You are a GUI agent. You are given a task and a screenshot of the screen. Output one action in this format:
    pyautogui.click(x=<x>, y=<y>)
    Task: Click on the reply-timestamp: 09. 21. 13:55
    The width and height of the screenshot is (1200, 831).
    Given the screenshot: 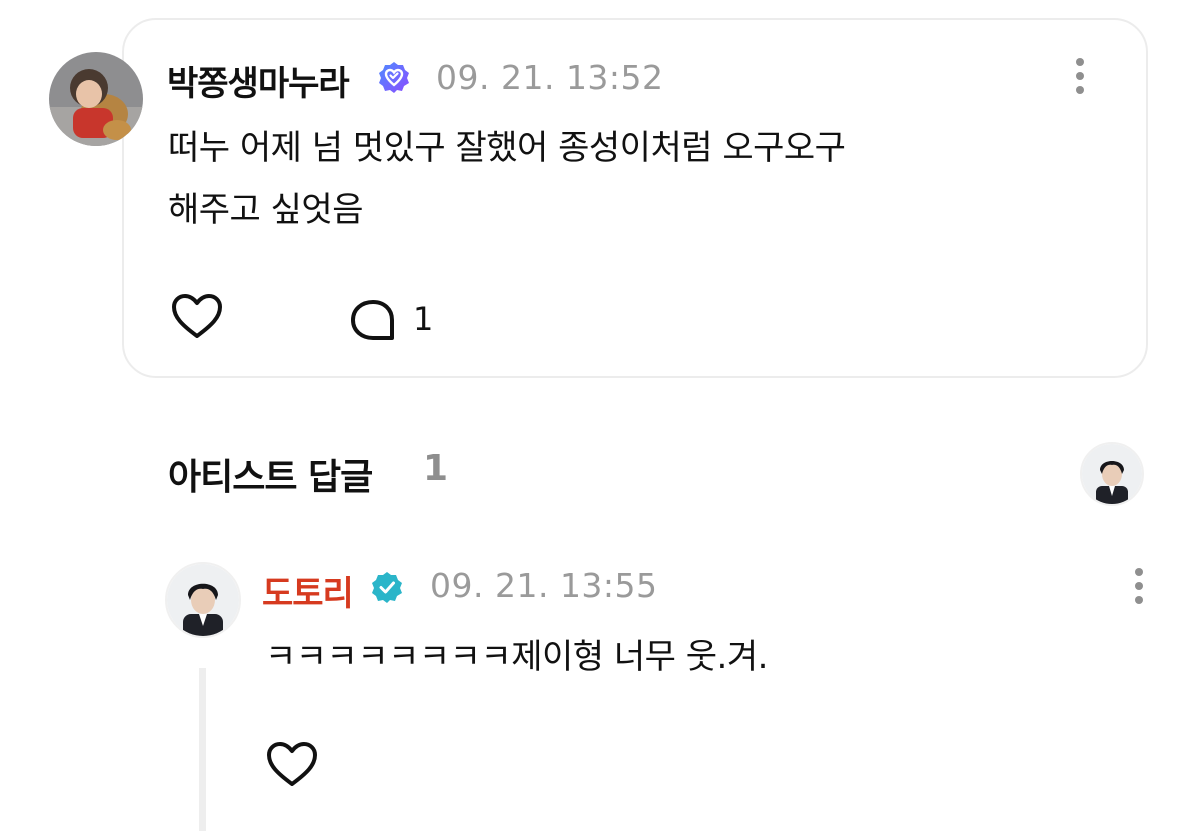 What is the action you would take?
    pyautogui.click(x=544, y=585)
    